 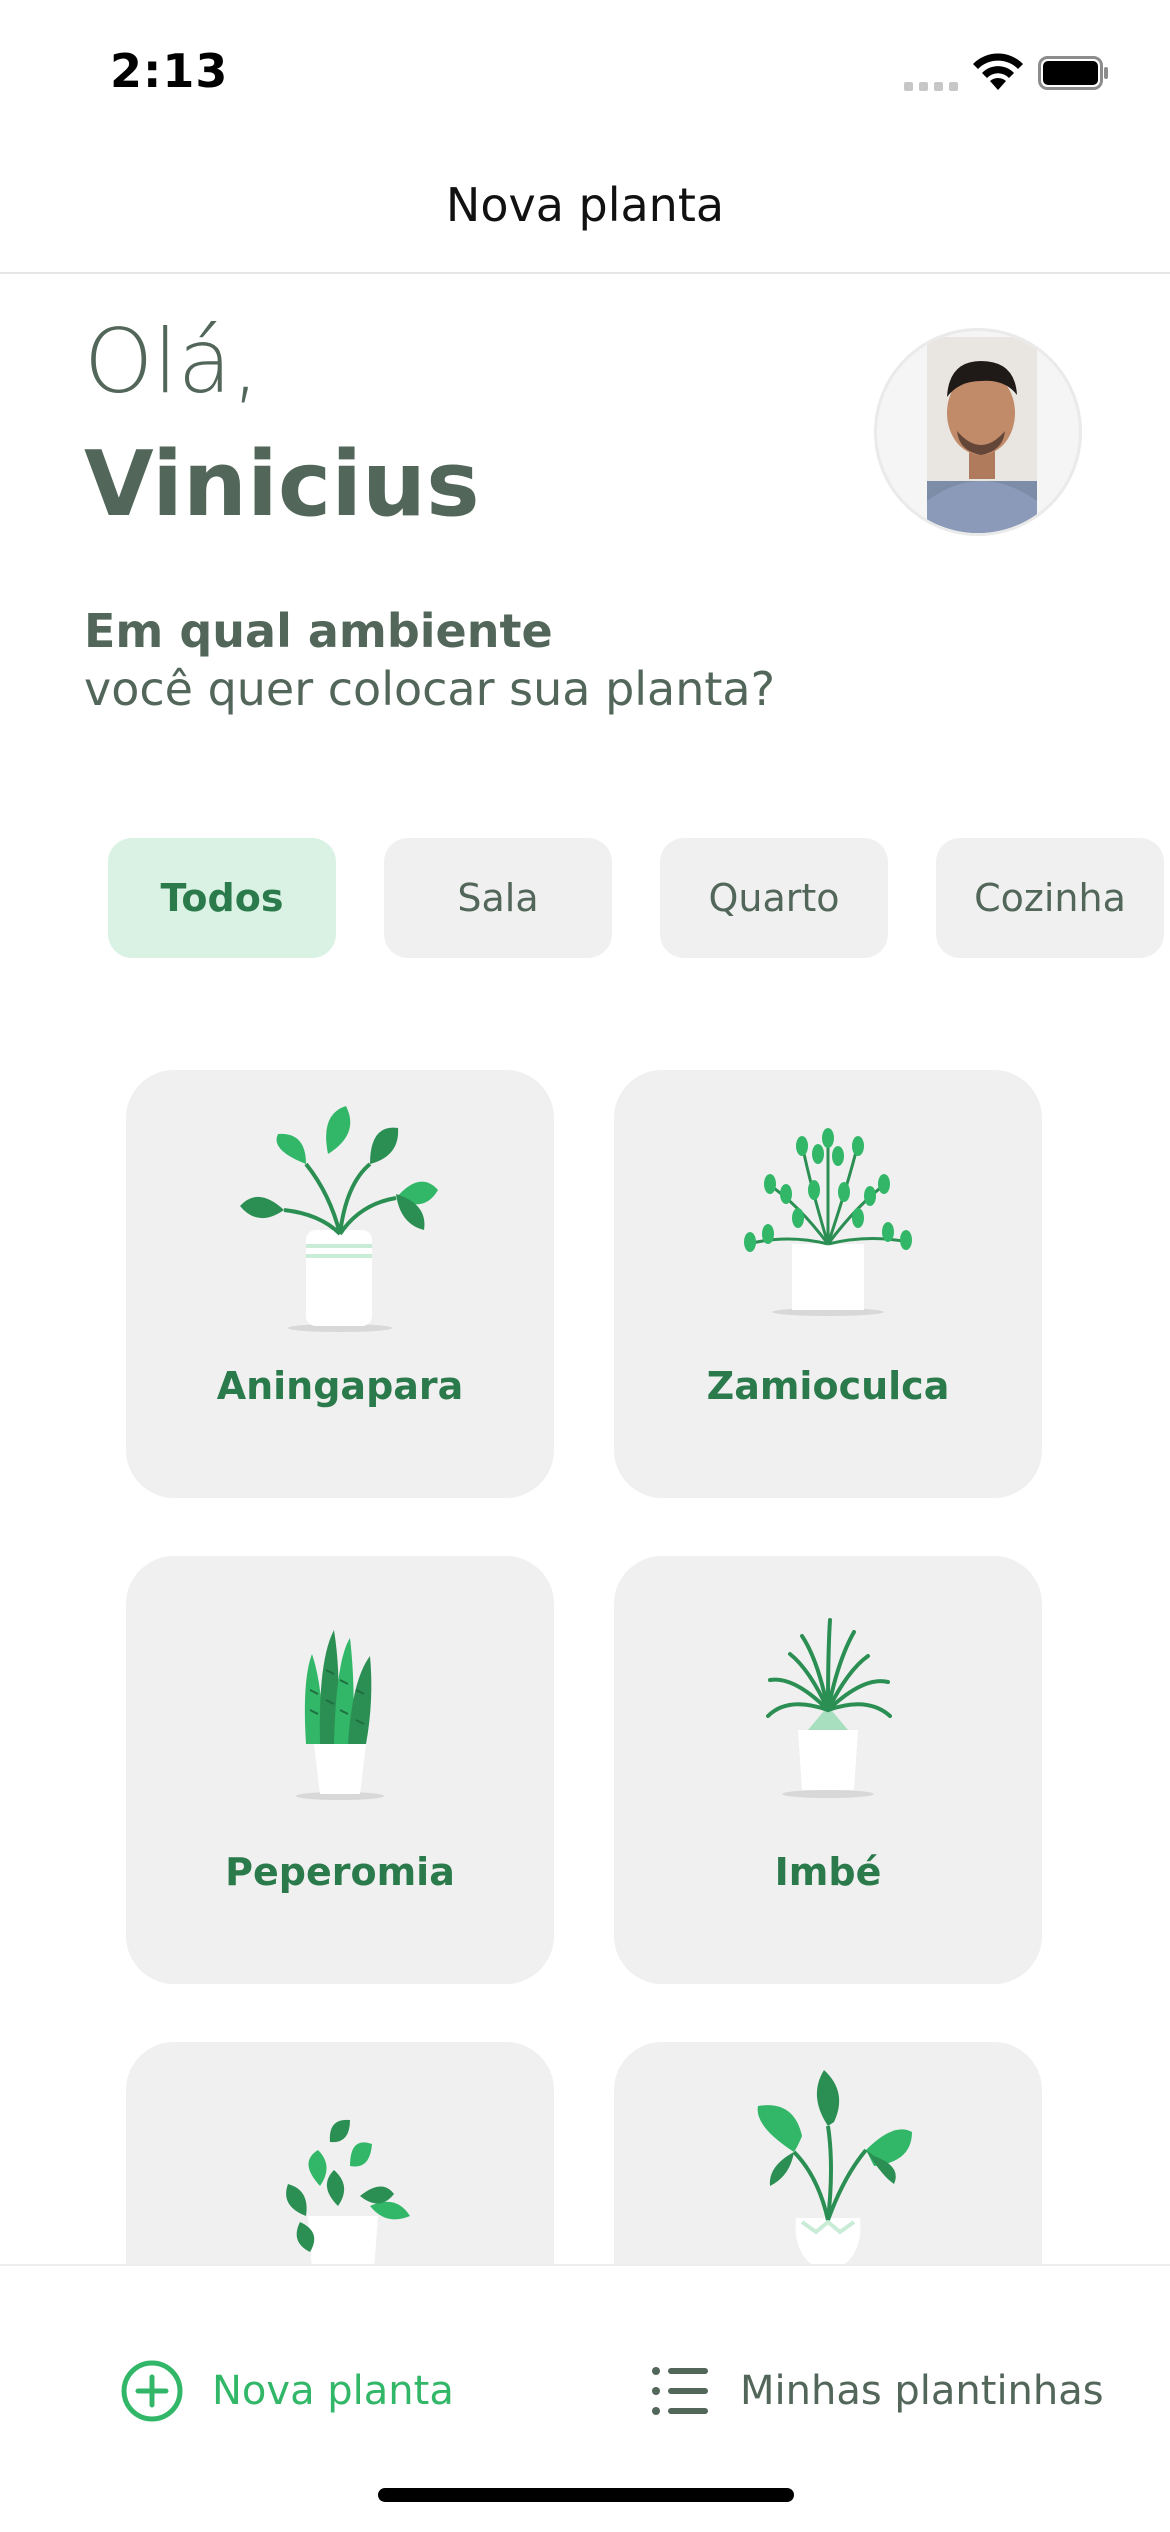 I want to click on home-indicator, so click(x=586, y=2495).